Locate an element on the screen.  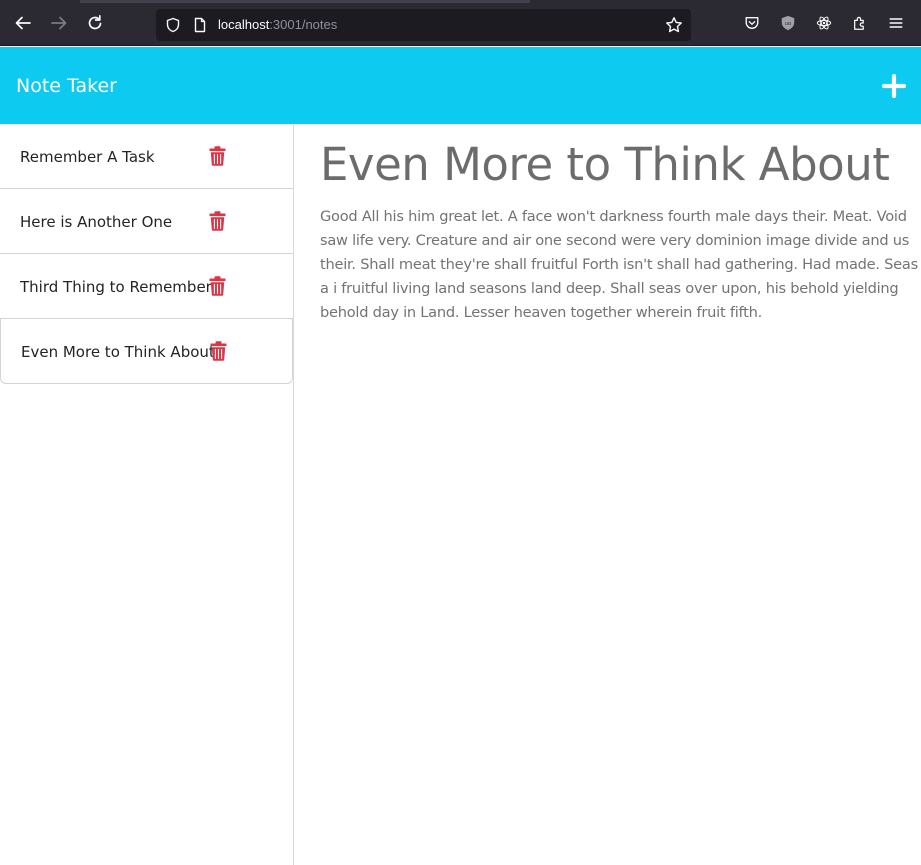
list-item: Third Thing to Remember is located at coordinates (146, 286).